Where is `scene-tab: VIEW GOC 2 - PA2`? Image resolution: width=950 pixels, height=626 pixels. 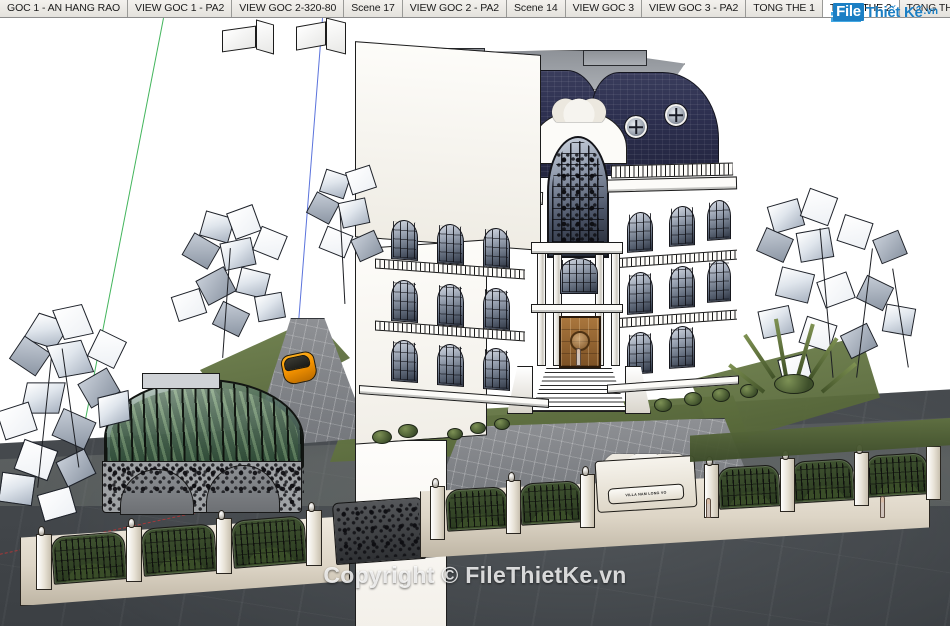 scene-tab: VIEW GOC 2 - PA2 is located at coordinates (455, 8).